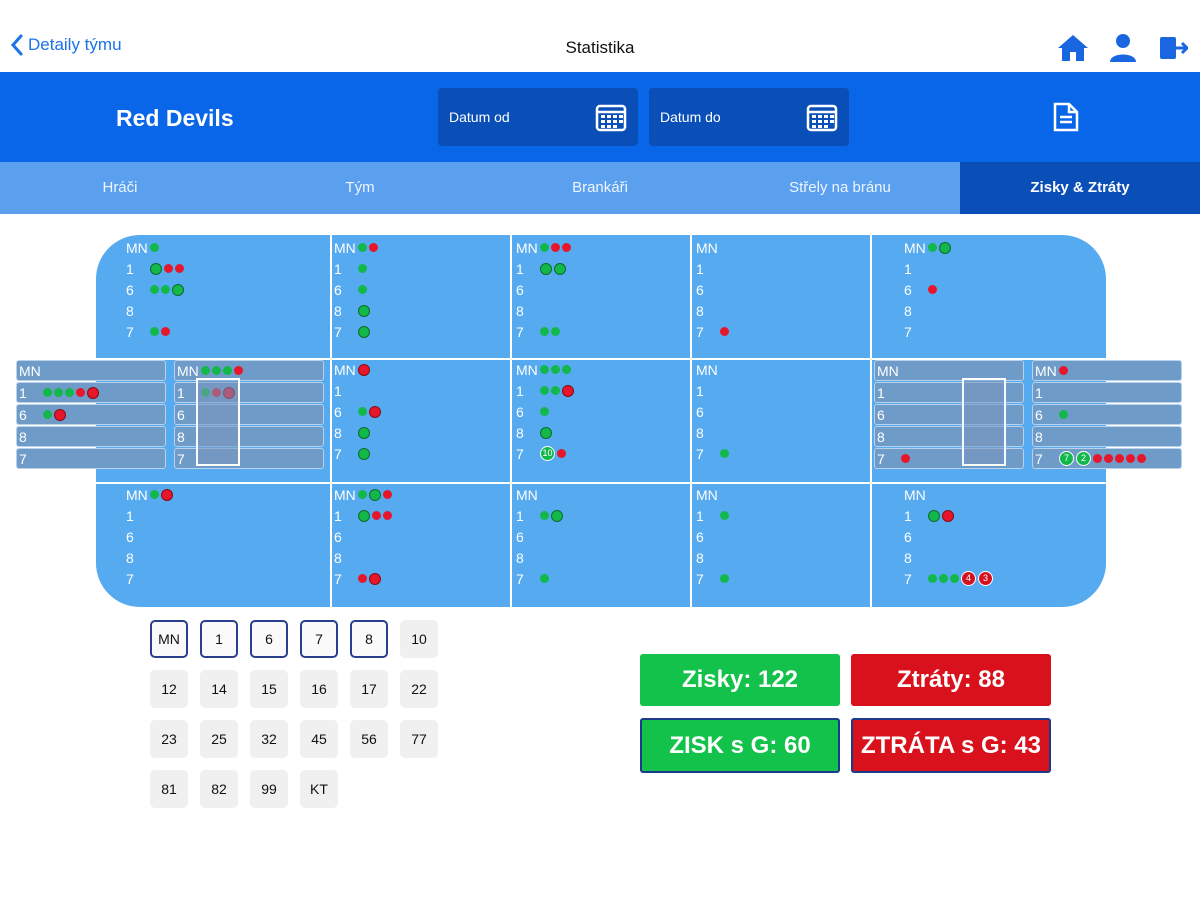 This screenshot has height=900, width=1200. What do you see at coordinates (169, 689) in the screenshot?
I see `player-number-12: 12` at bounding box center [169, 689].